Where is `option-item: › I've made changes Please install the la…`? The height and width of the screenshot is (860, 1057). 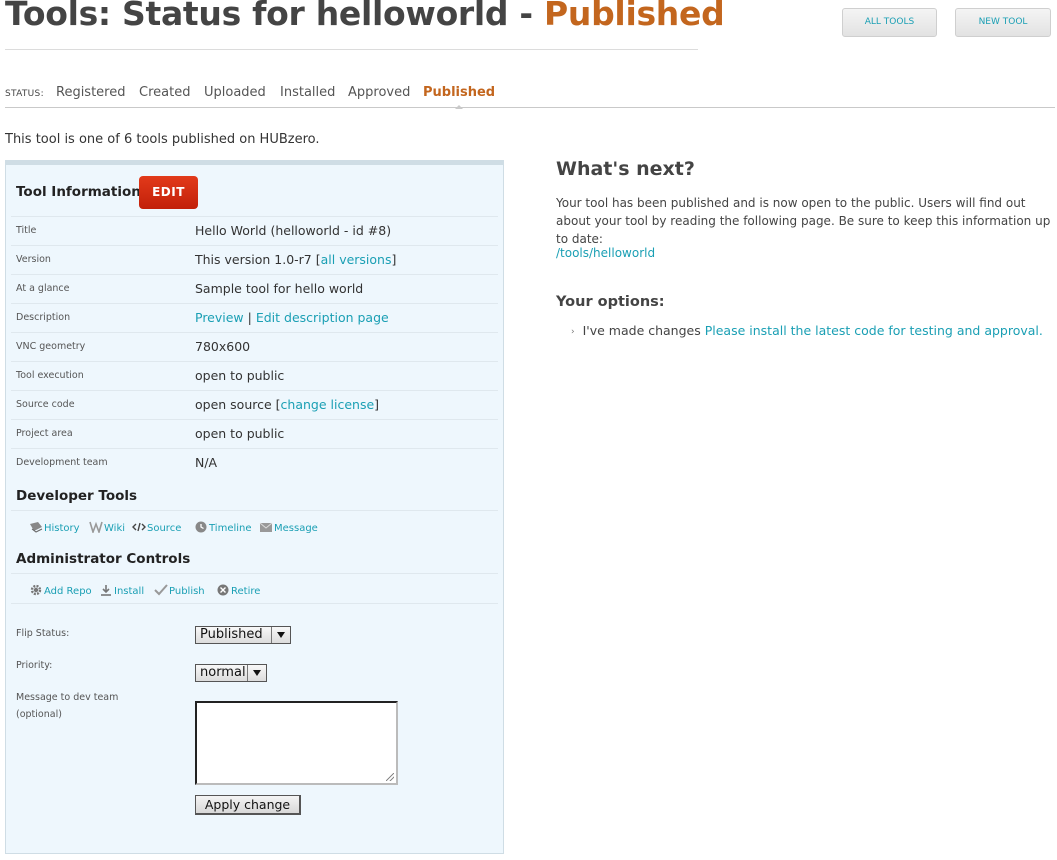
option-item: › I've made changes Please install the la… is located at coordinates (807, 330).